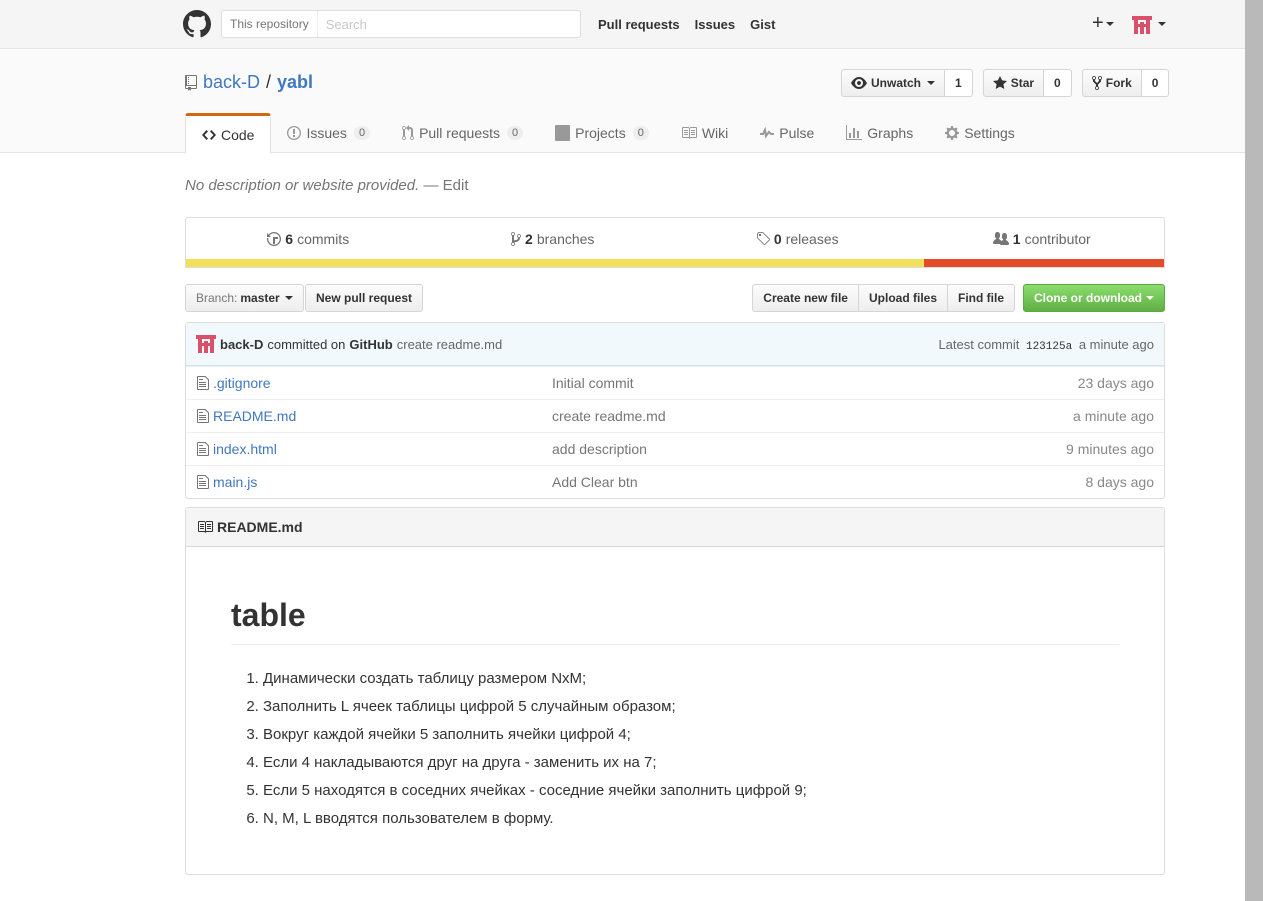 This screenshot has width=1263, height=901. Describe the element at coordinates (565, 239) in the screenshot. I see `branches-label: branches` at that location.